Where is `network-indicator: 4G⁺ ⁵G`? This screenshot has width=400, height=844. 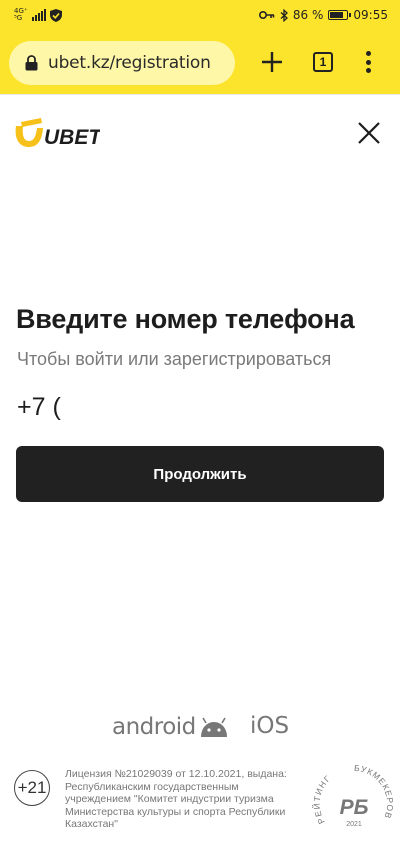
network-indicator: 4G⁺ ⁵G is located at coordinates (21, 15).